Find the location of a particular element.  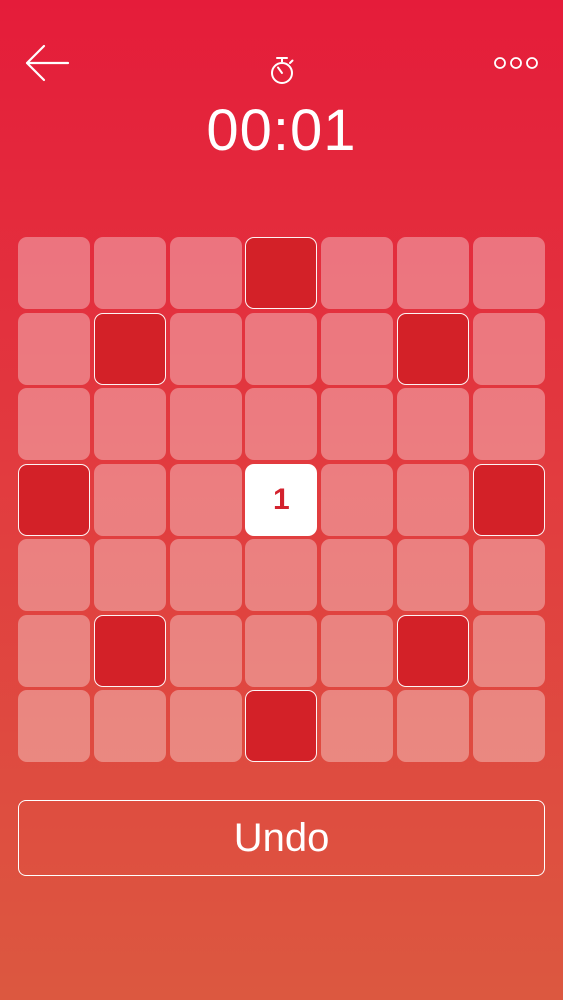

arrow-left-icon is located at coordinates (47, 63).